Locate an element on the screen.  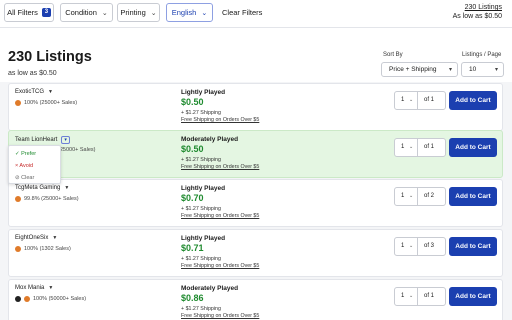
price: $0.71 is located at coordinates (192, 248).